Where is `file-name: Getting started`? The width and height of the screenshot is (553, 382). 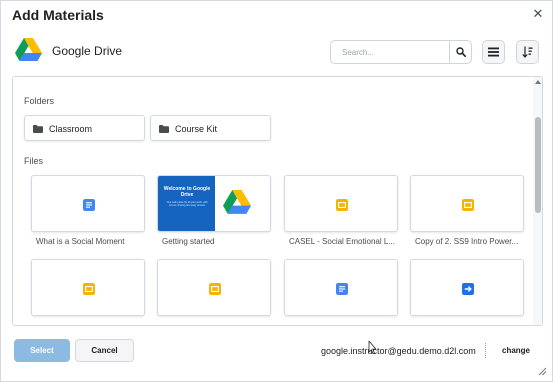
file-name: Getting started is located at coordinates (188, 241).